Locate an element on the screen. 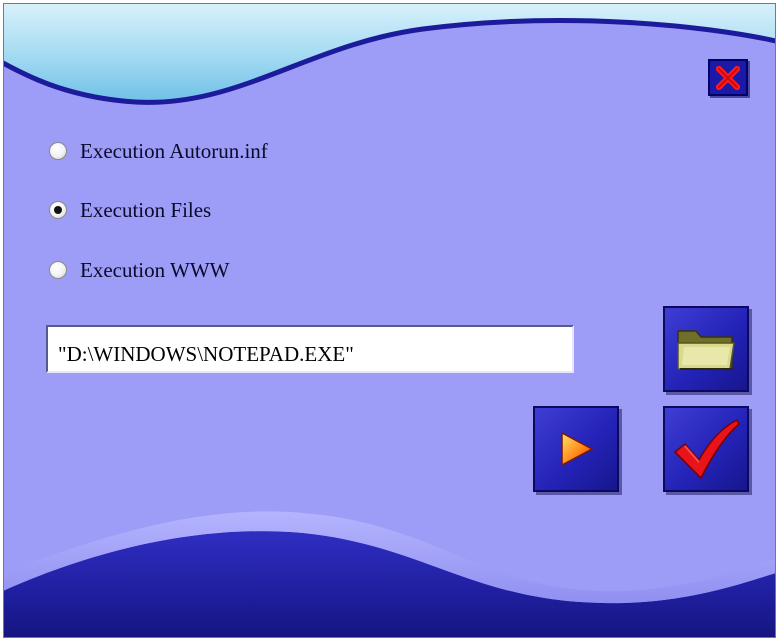 This screenshot has height=641, width=779. ok-button is located at coordinates (706, 449).